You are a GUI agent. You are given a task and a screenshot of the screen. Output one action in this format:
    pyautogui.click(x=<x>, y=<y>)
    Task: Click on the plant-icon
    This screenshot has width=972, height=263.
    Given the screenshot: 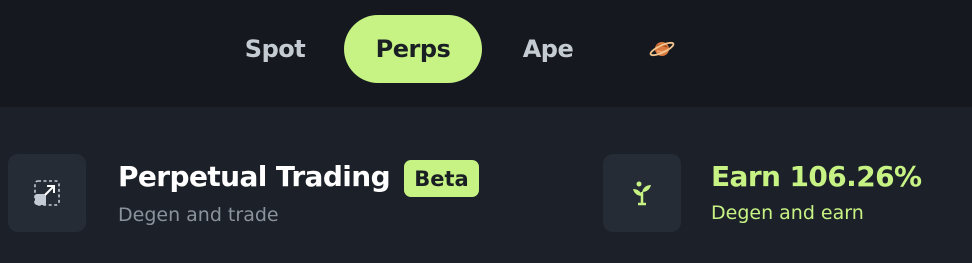 What is the action you would take?
    pyautogui.click(x=642, y=193)
    